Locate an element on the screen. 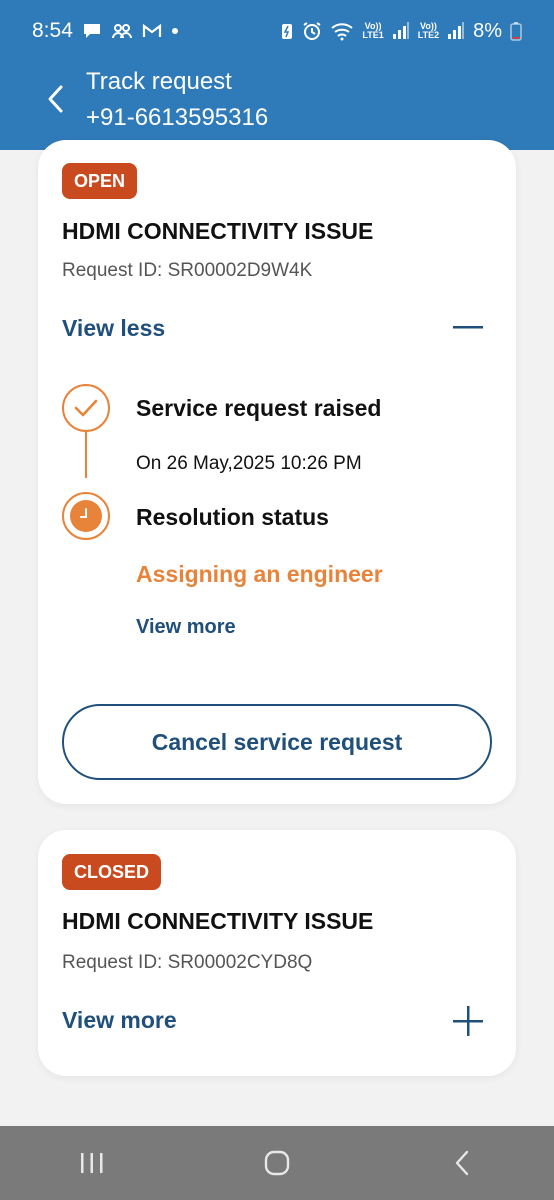 The image size is (554, 1200). resolution-status-text: Assigning an engineer is located at coordinates (259, 574).